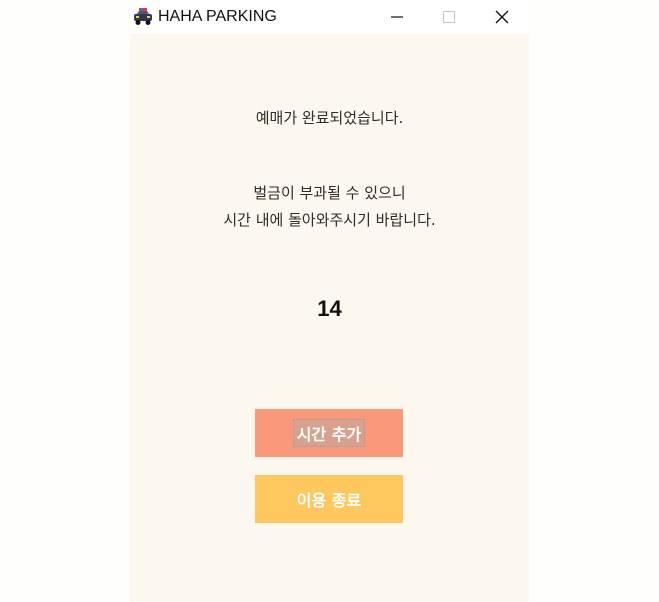  I want to click on close-button, so click(502, 17).